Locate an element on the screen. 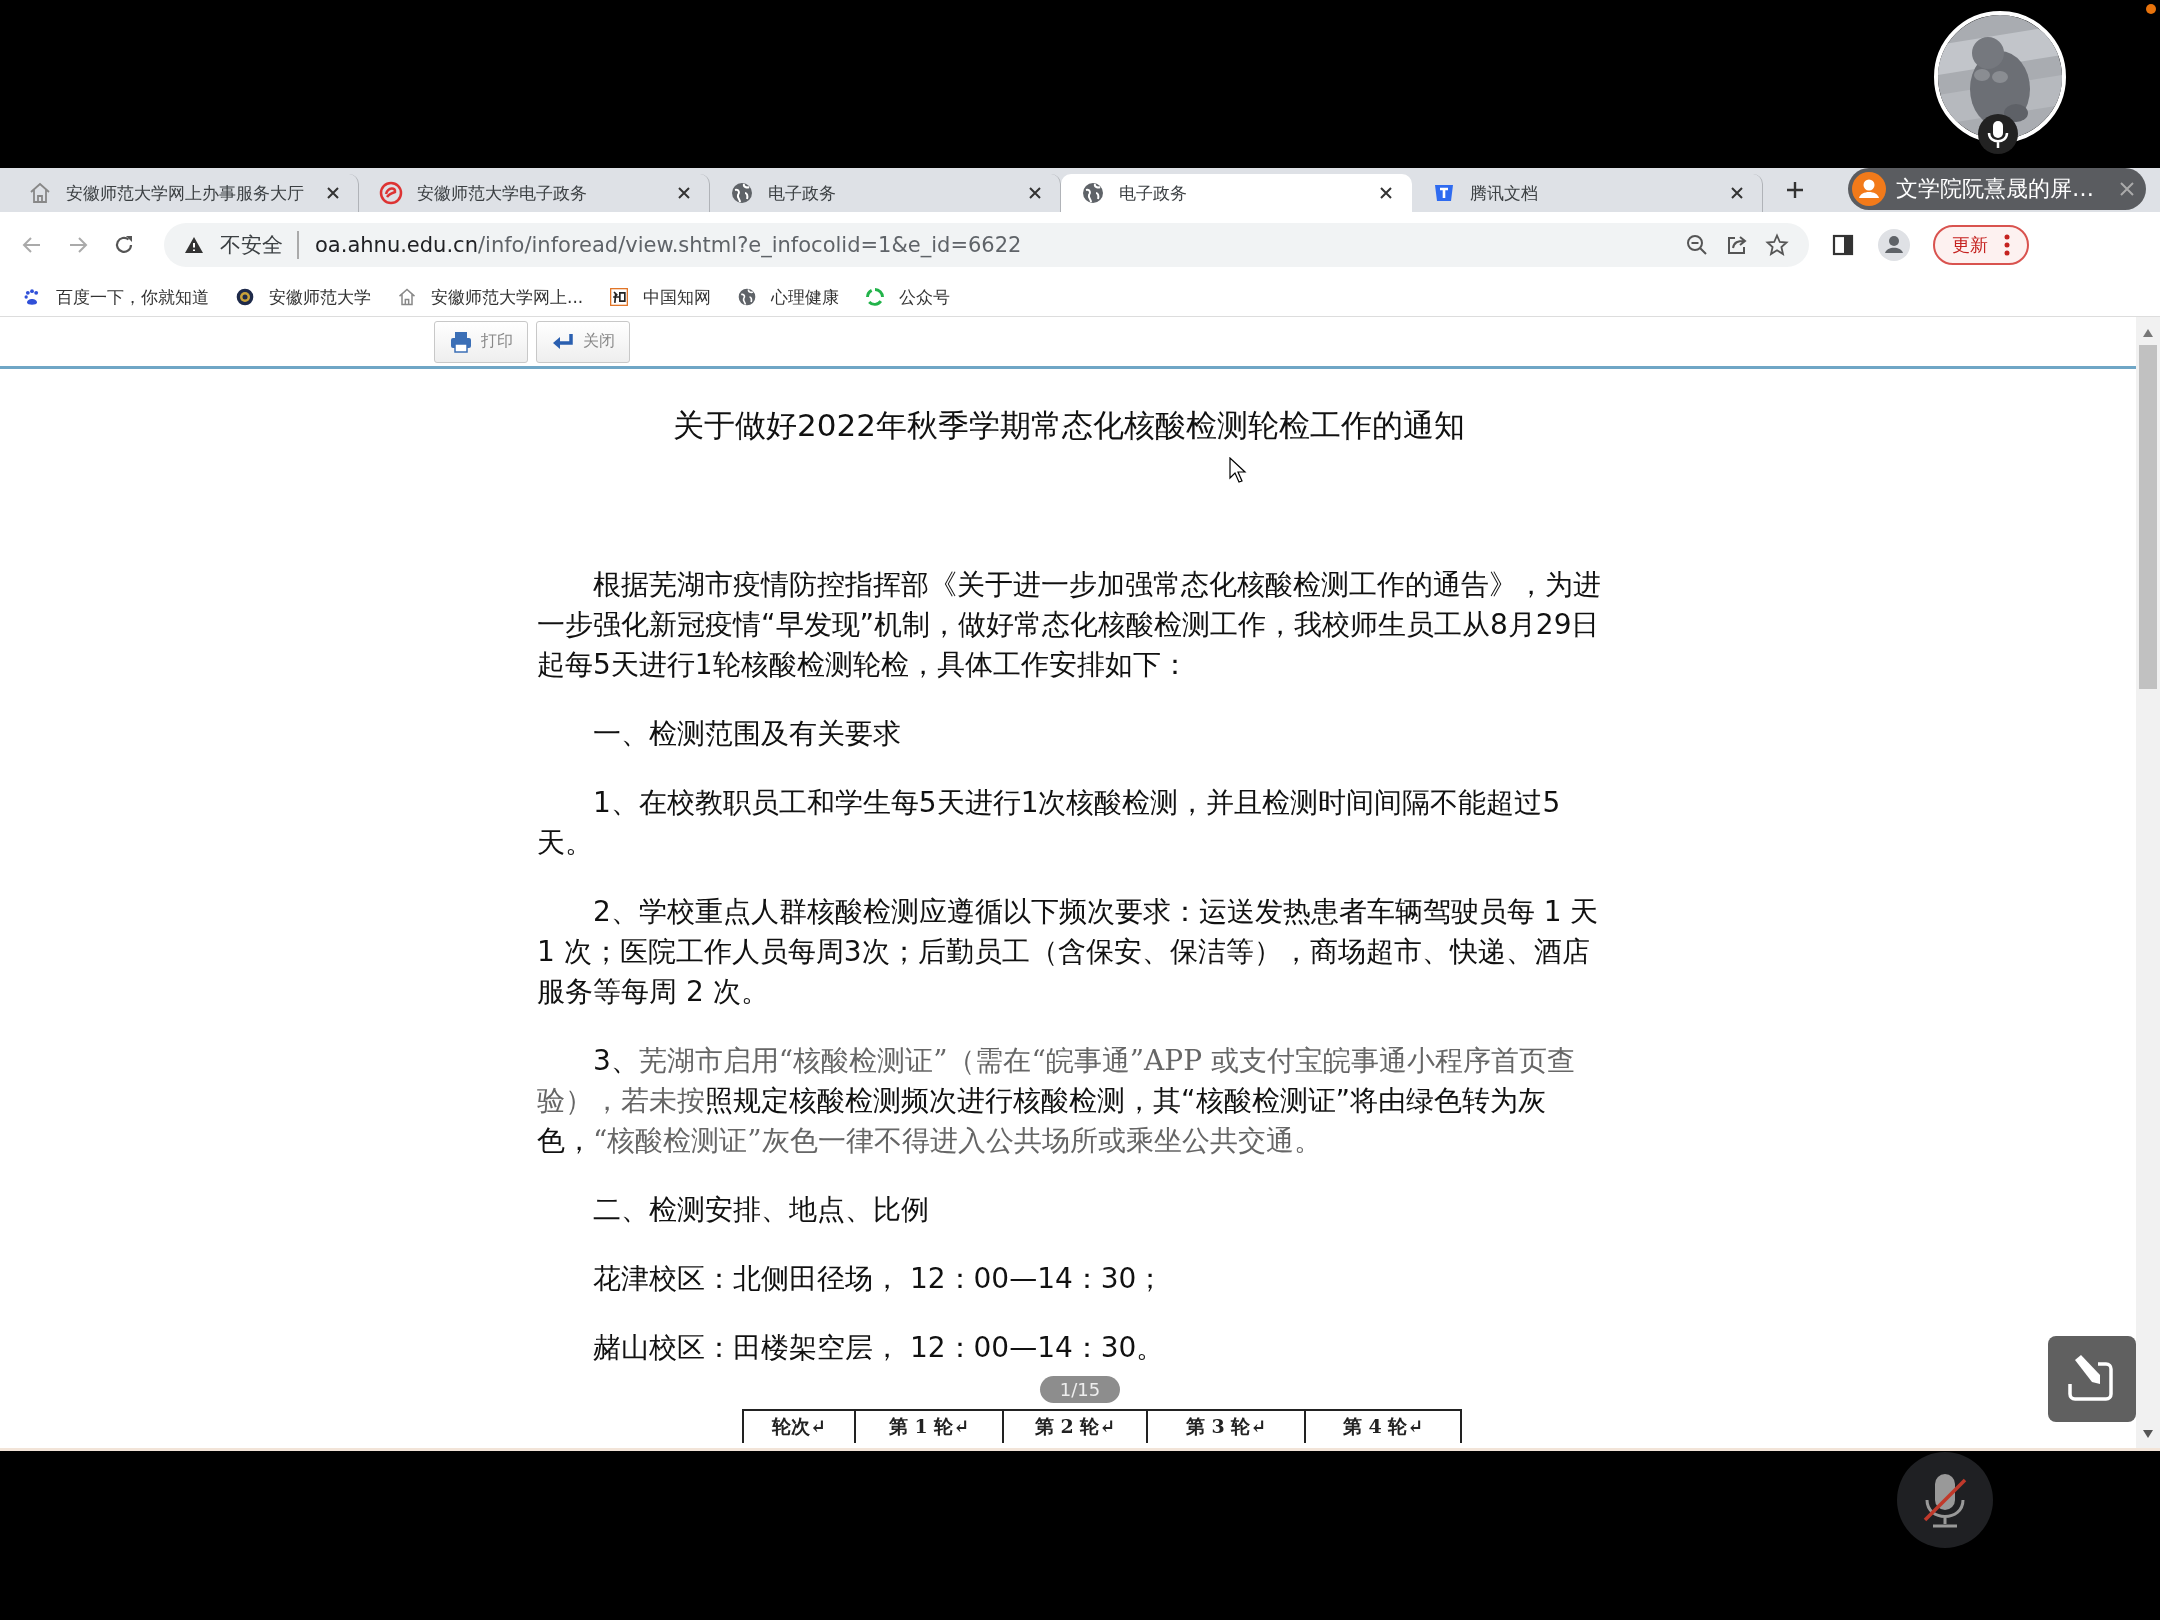  table-header-cell: 轮次↵ is located at coordinates (799, 1426).